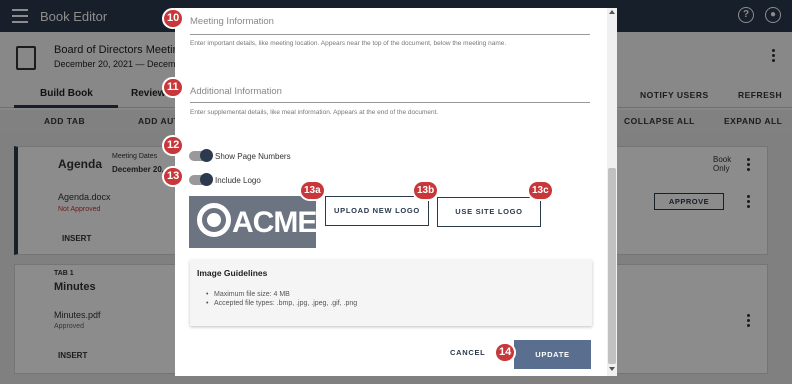 This screenshot has height=384, width=792. Describe the element at coordinates (612, 12) in the screenshot. I see `scroll-up-icon` at that location.